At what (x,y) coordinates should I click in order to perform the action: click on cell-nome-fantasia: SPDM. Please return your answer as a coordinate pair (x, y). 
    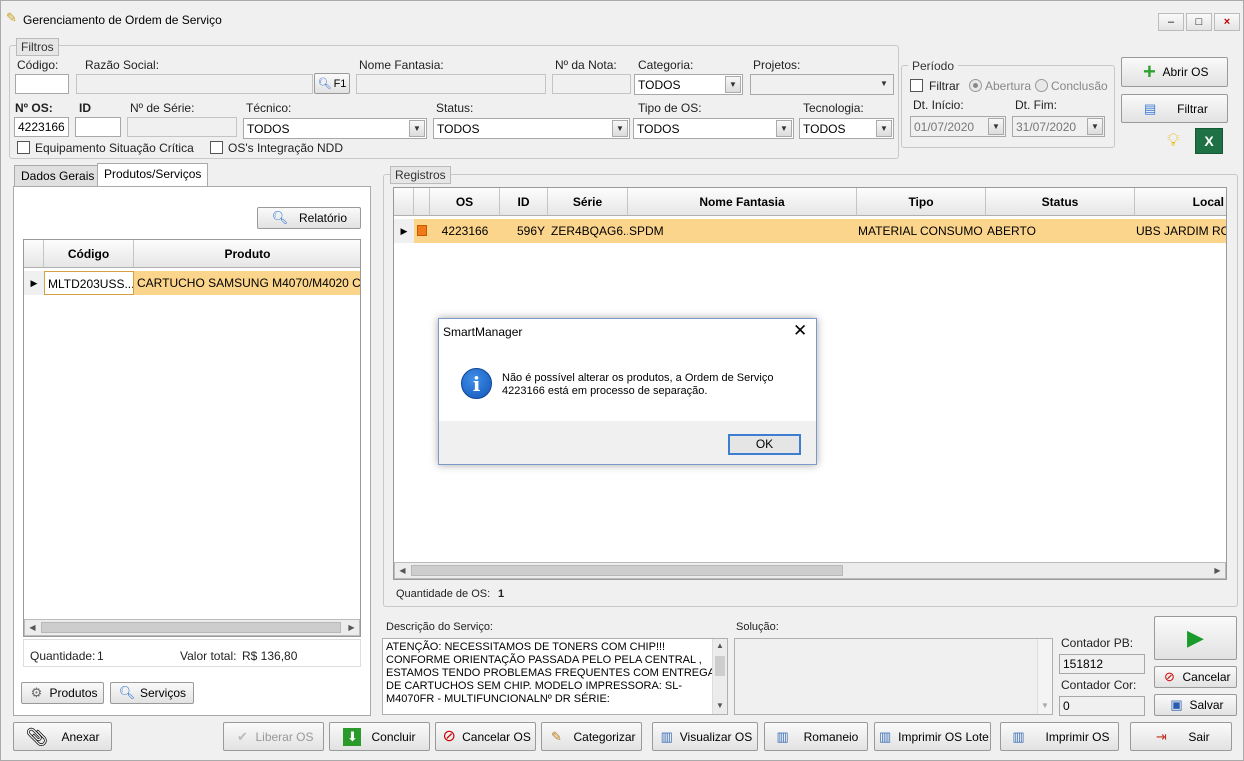
    Looking at the image, I should click on (740, 231).